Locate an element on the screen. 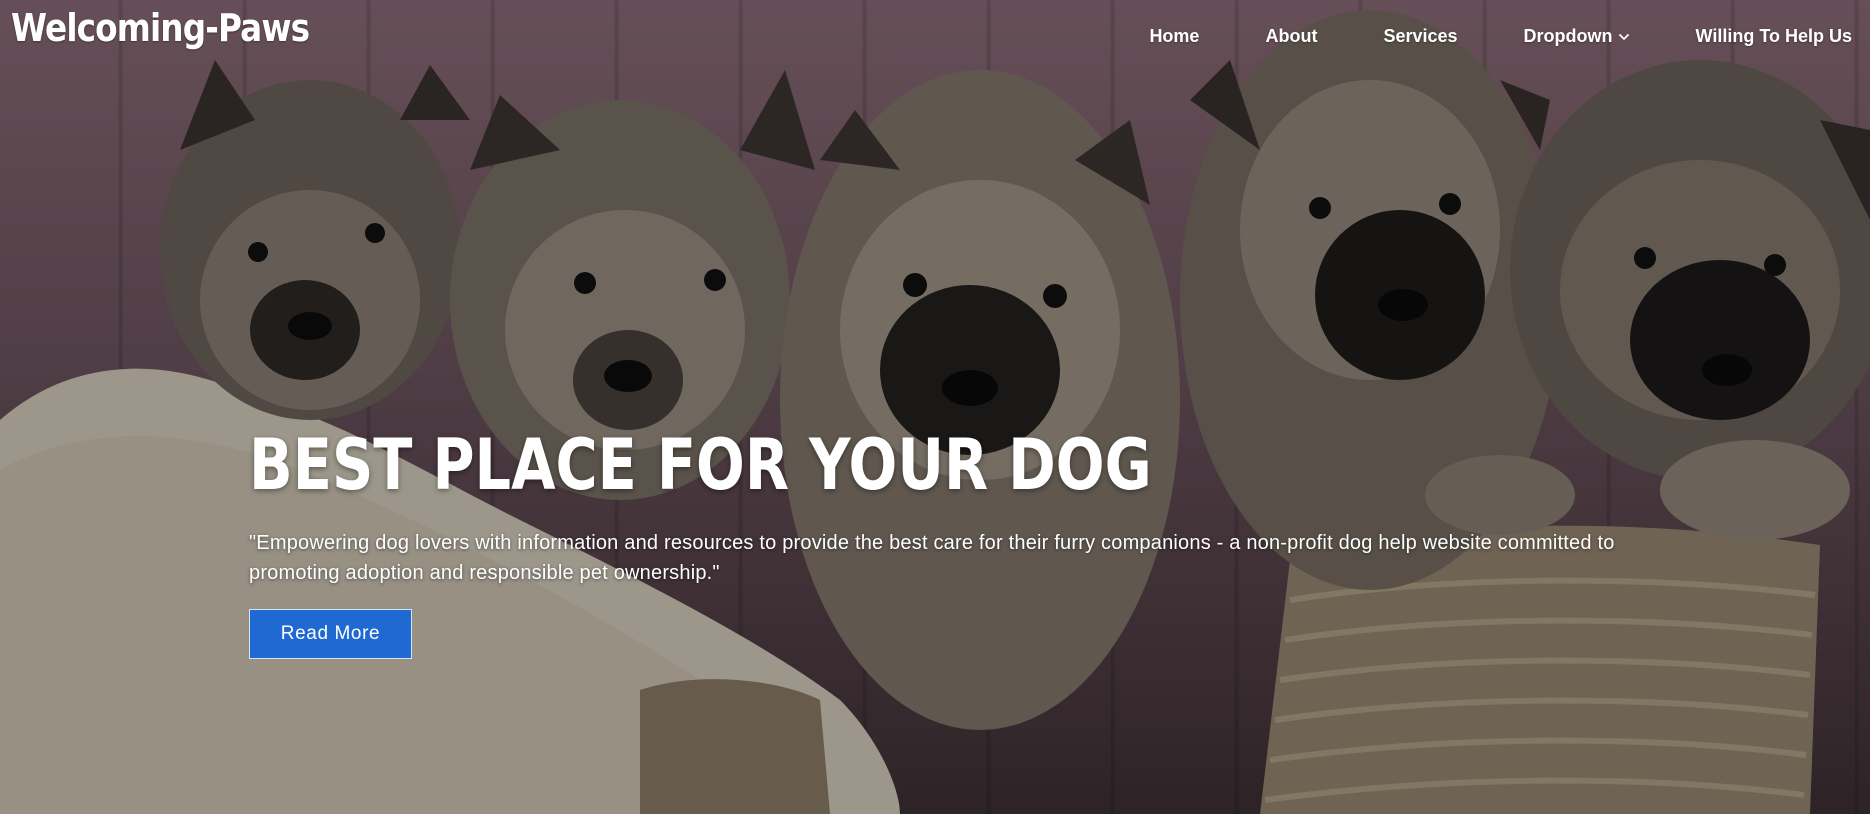 Image resolution: width=1870 pixels, height=814 pixels. nav-dropdown: Dropdown is located at coordinates (1577, 36).